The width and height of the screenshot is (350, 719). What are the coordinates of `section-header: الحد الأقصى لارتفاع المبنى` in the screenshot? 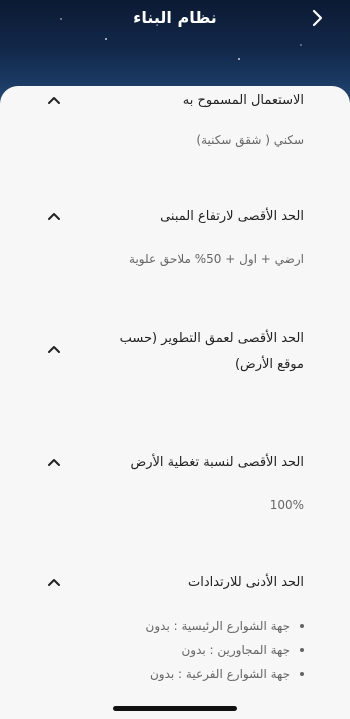 It's located at (175, 217).